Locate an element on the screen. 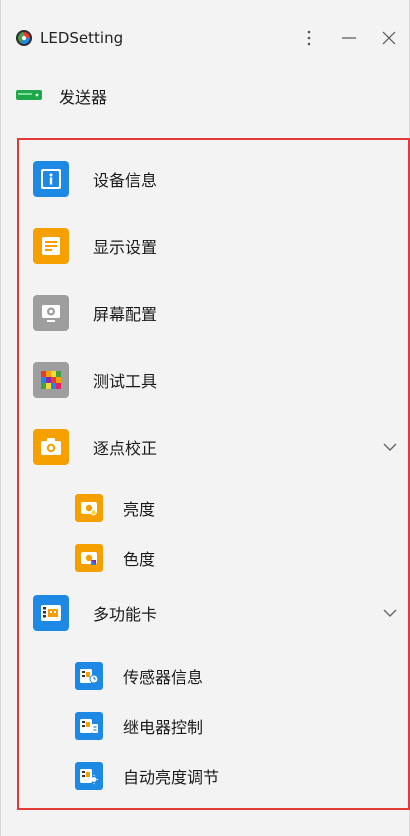 This screenshot has width=410, height=836. minimize-icon is located at coordinates (349, 38).